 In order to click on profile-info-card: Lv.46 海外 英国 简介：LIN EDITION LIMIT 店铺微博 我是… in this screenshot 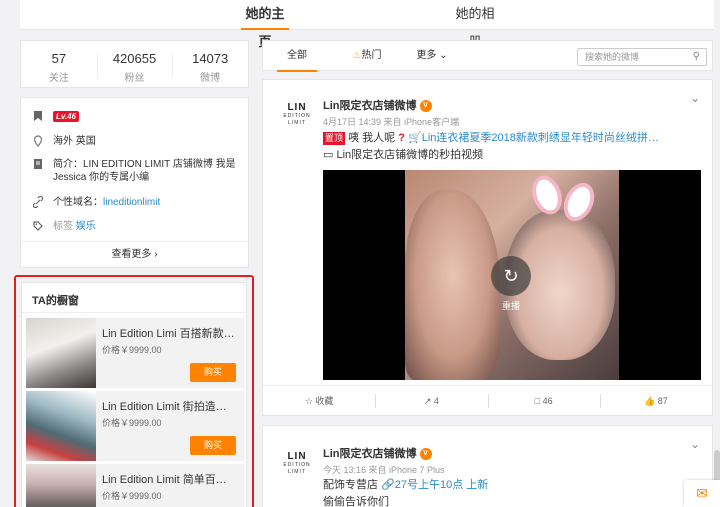, I will do `click(134, 182)`.